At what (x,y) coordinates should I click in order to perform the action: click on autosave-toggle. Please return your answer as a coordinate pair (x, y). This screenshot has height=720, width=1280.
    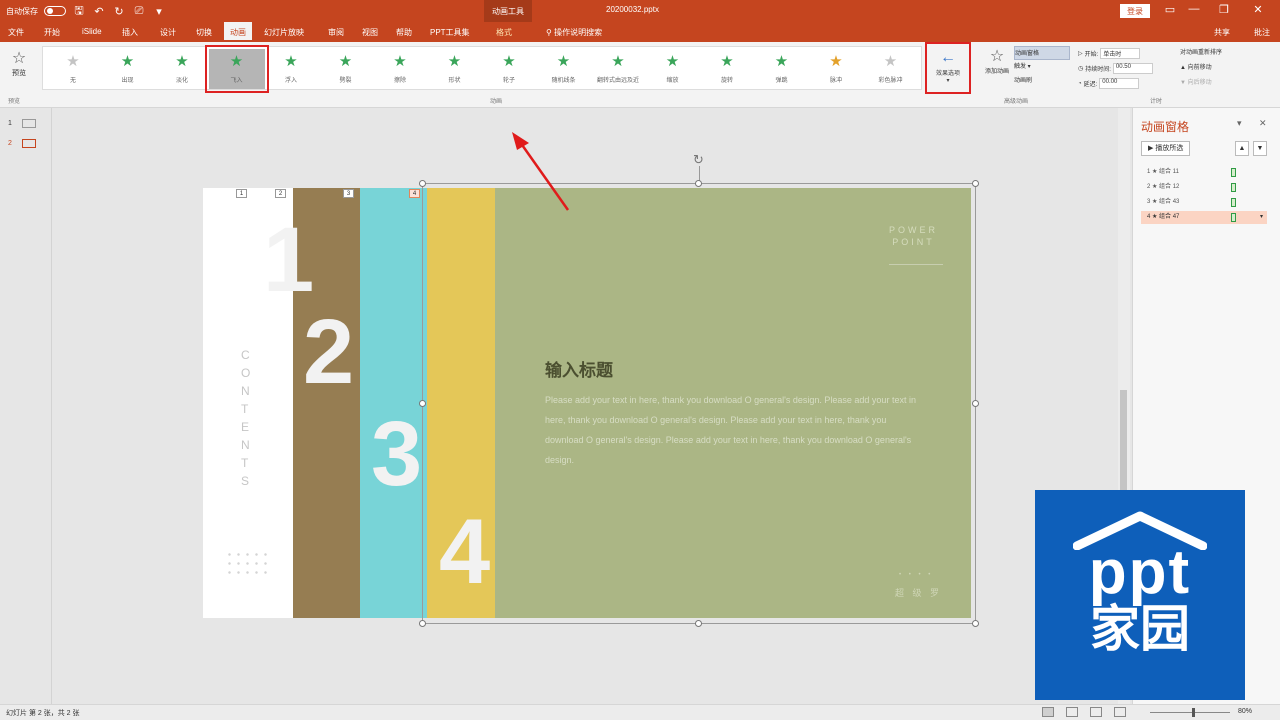
    Looking at the image, I should click on (55, 11).